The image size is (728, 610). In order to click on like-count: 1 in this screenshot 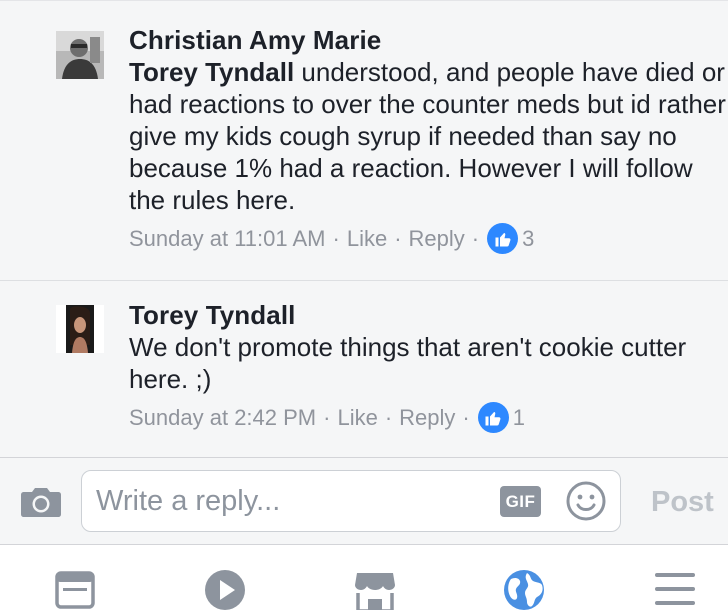, I will do `click(519, 418)`.